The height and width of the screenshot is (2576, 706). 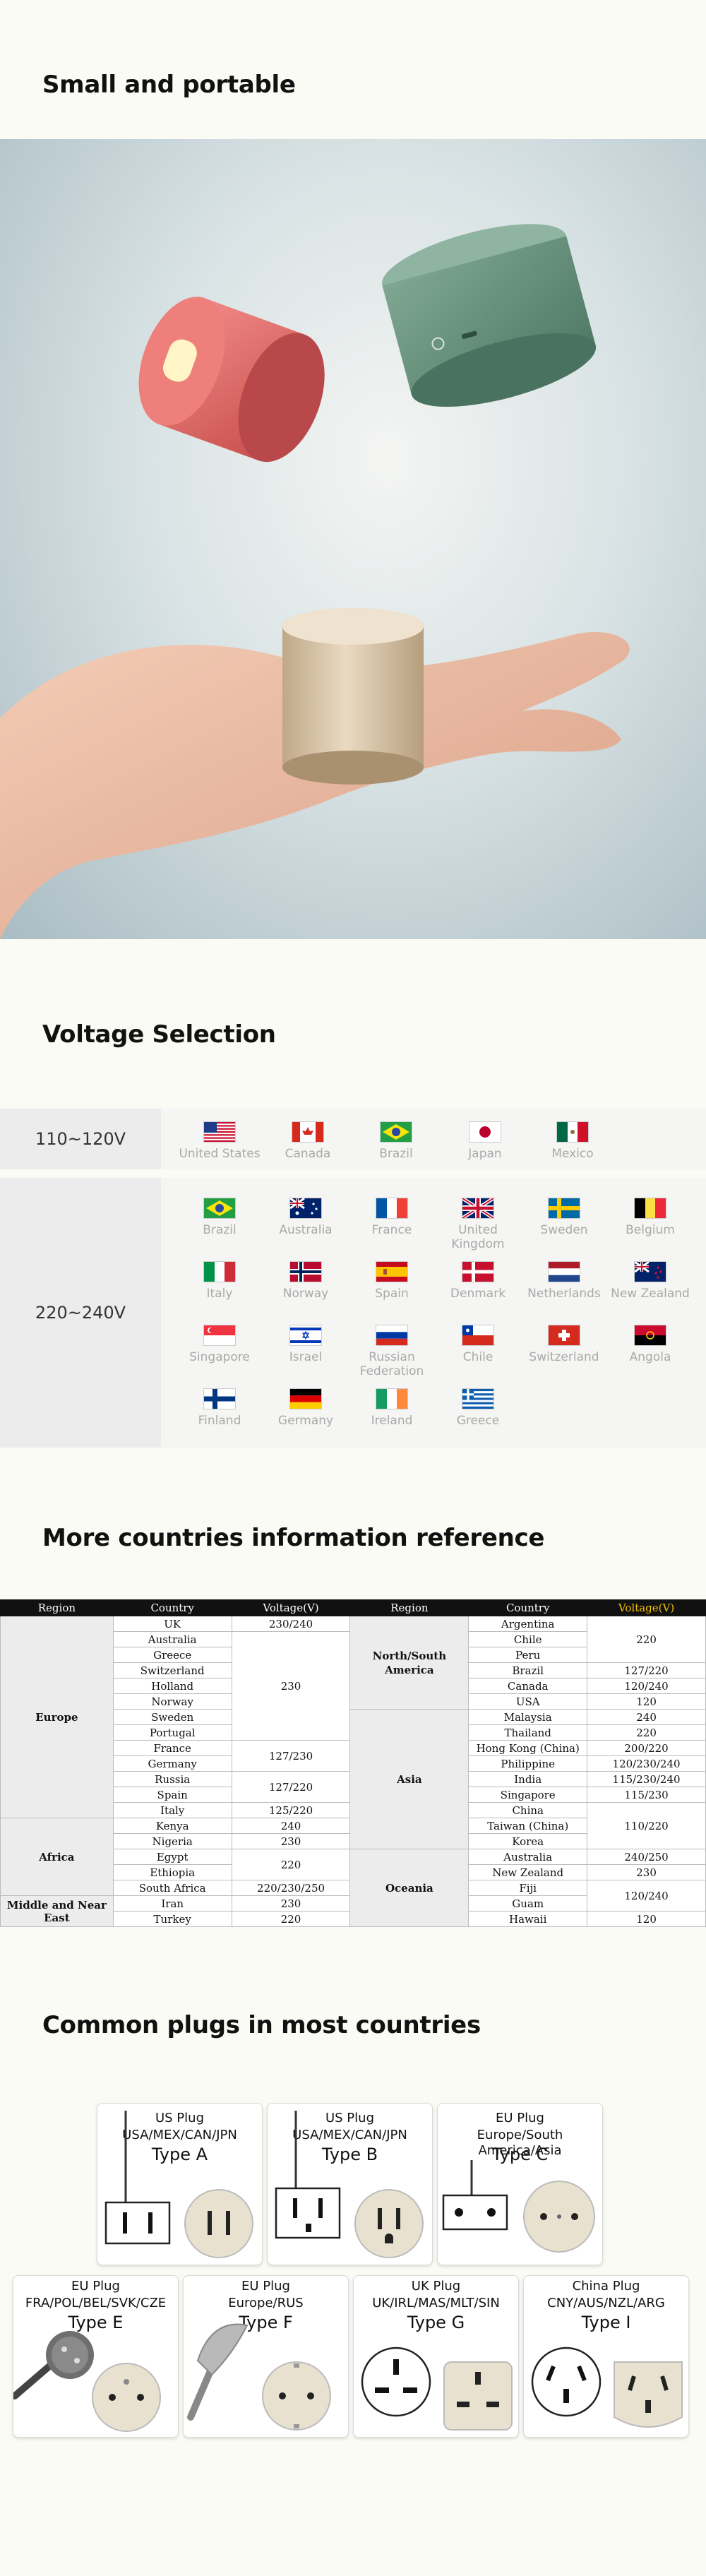 What do you see at coordinates (528, 1670) in the screenshot?
I see `country-cell: Brazil` at bounding box center [528, 1670].